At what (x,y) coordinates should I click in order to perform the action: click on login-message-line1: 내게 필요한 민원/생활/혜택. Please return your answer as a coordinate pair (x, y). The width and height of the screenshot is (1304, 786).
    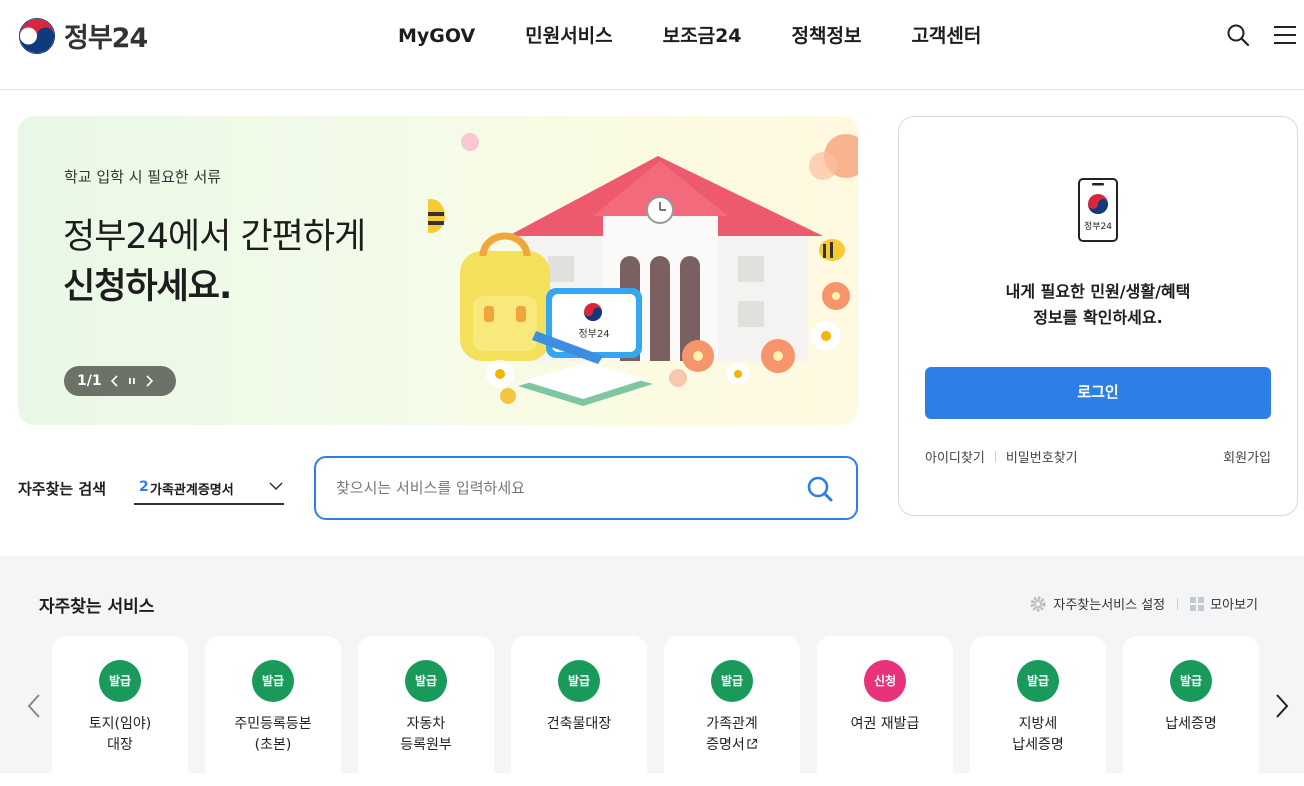
    Looking at the image, I should click on (1098, 291).